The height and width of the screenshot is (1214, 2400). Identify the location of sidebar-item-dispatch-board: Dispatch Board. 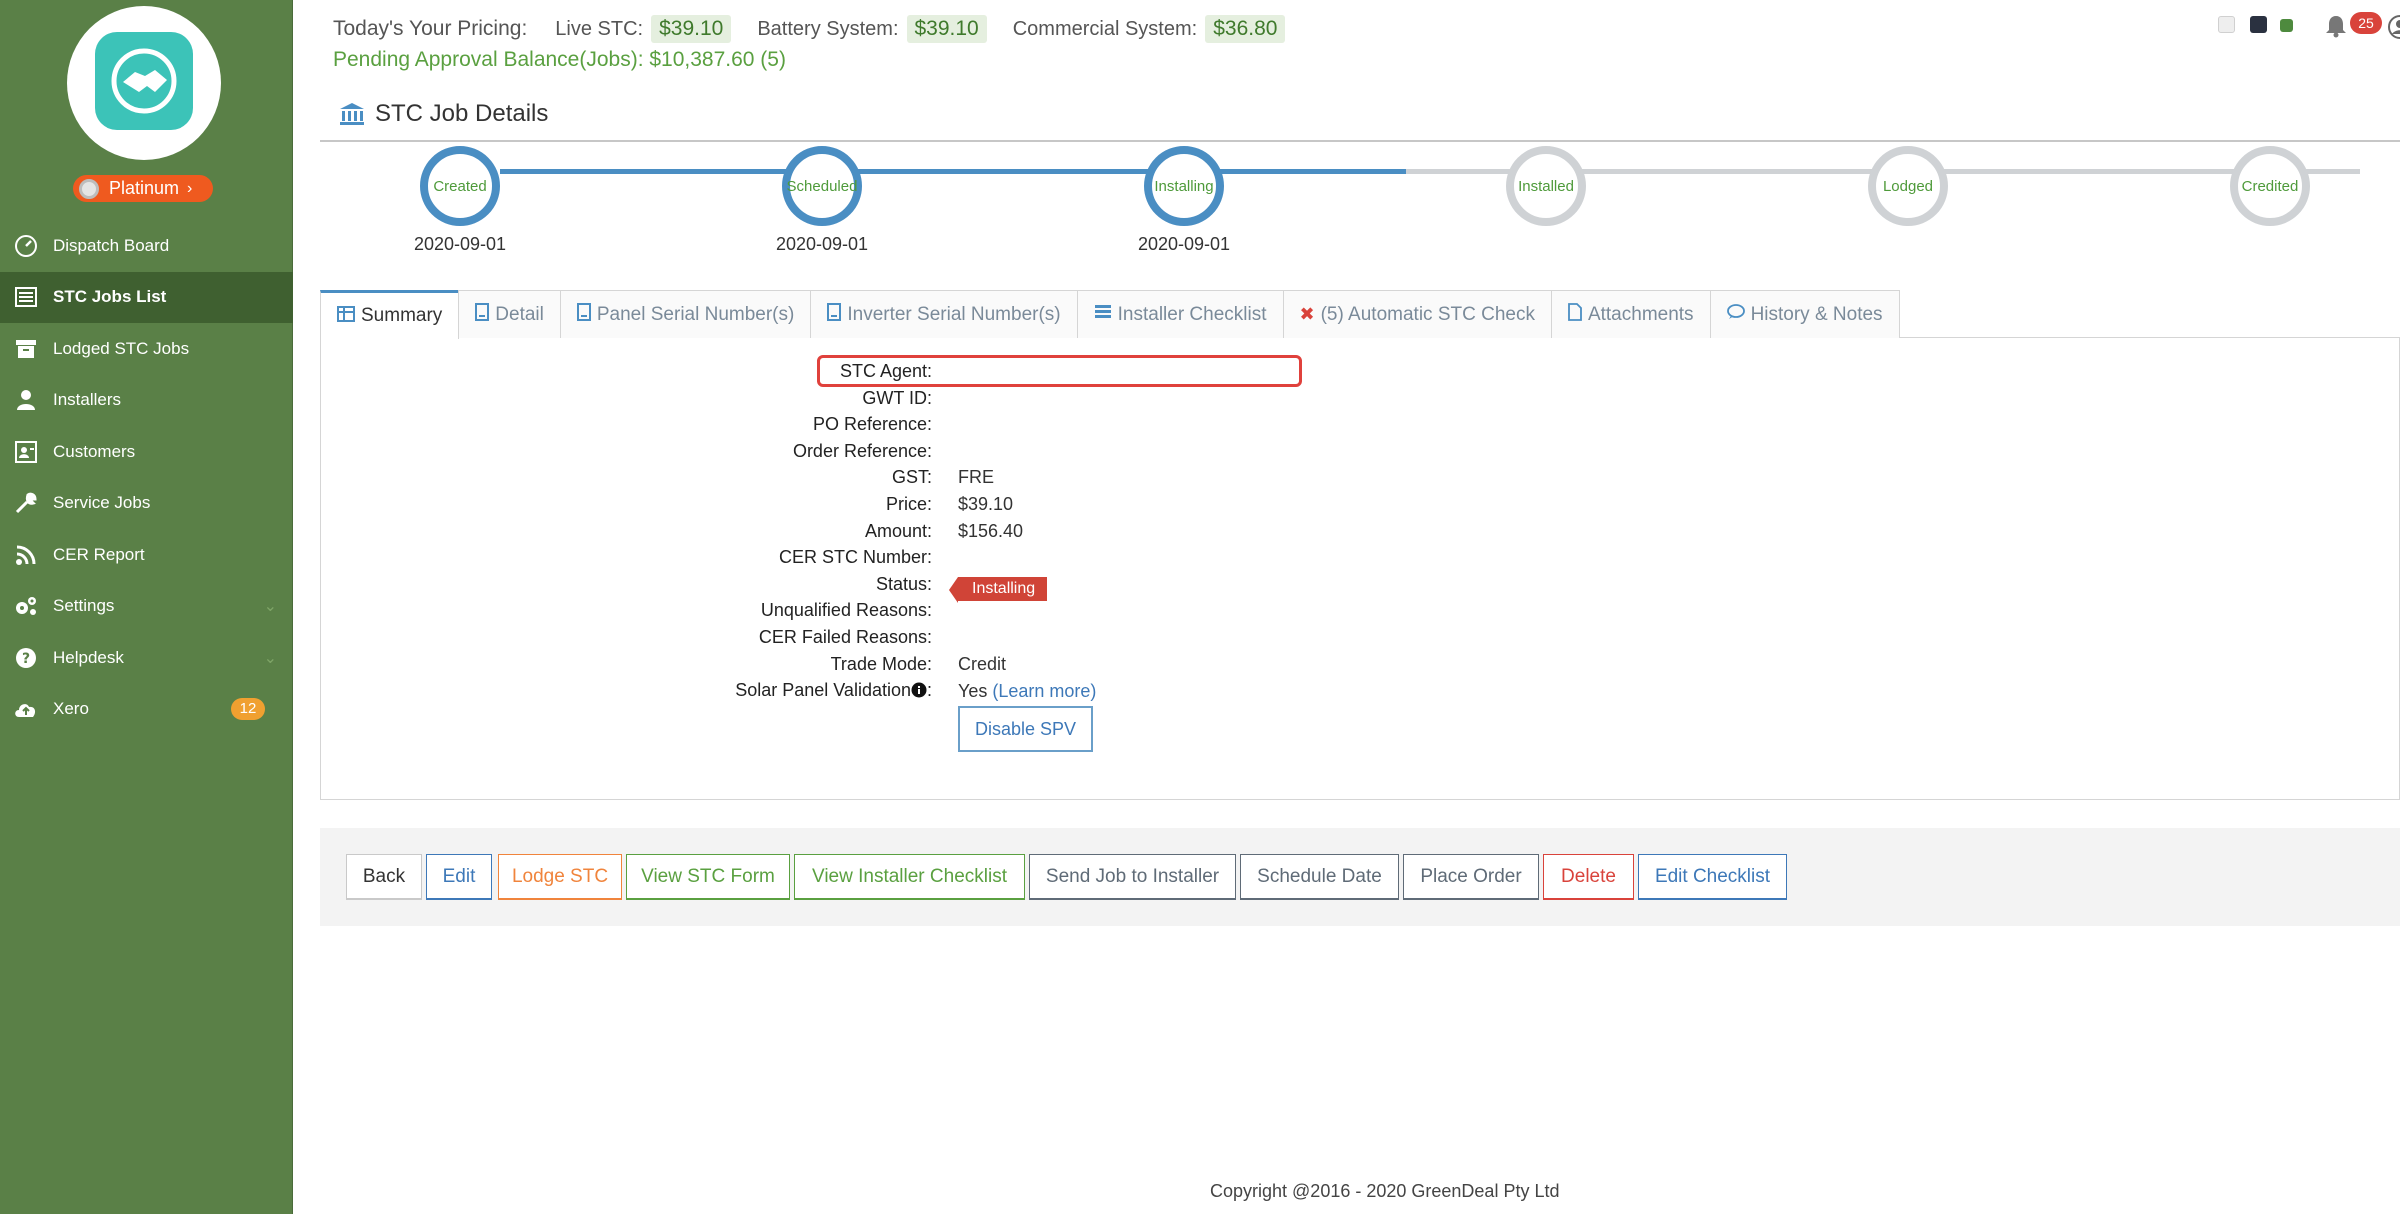
(146, 246).